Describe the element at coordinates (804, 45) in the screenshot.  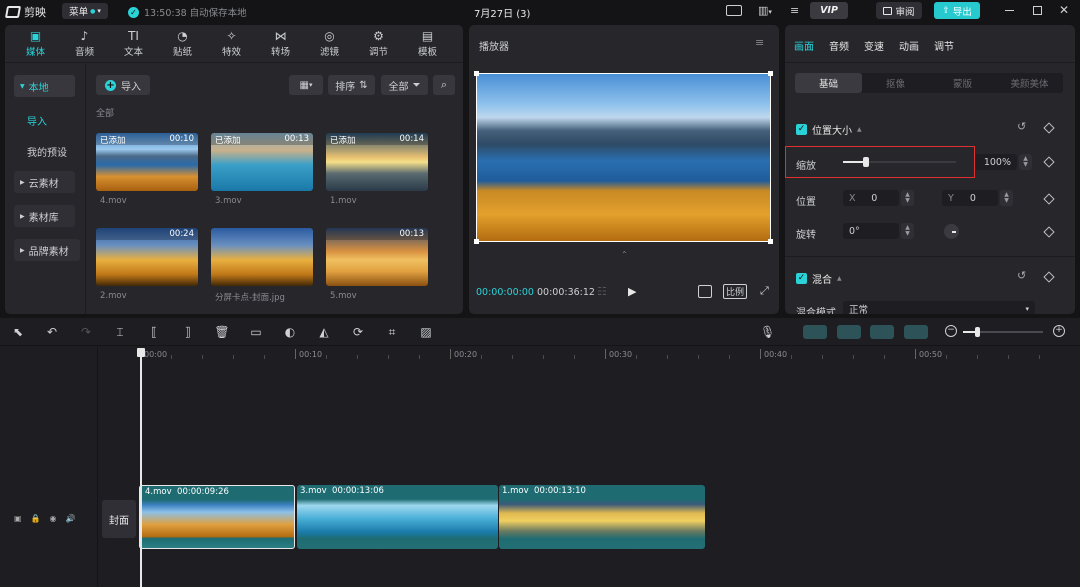
I see `inspector-tab: 画面` at that location.